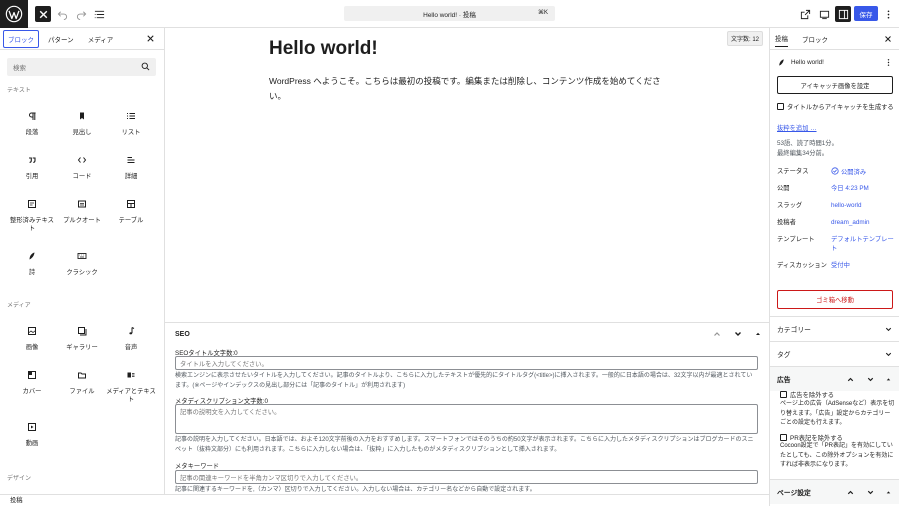  I want to click on save-button: 保存, so click(866, 13).